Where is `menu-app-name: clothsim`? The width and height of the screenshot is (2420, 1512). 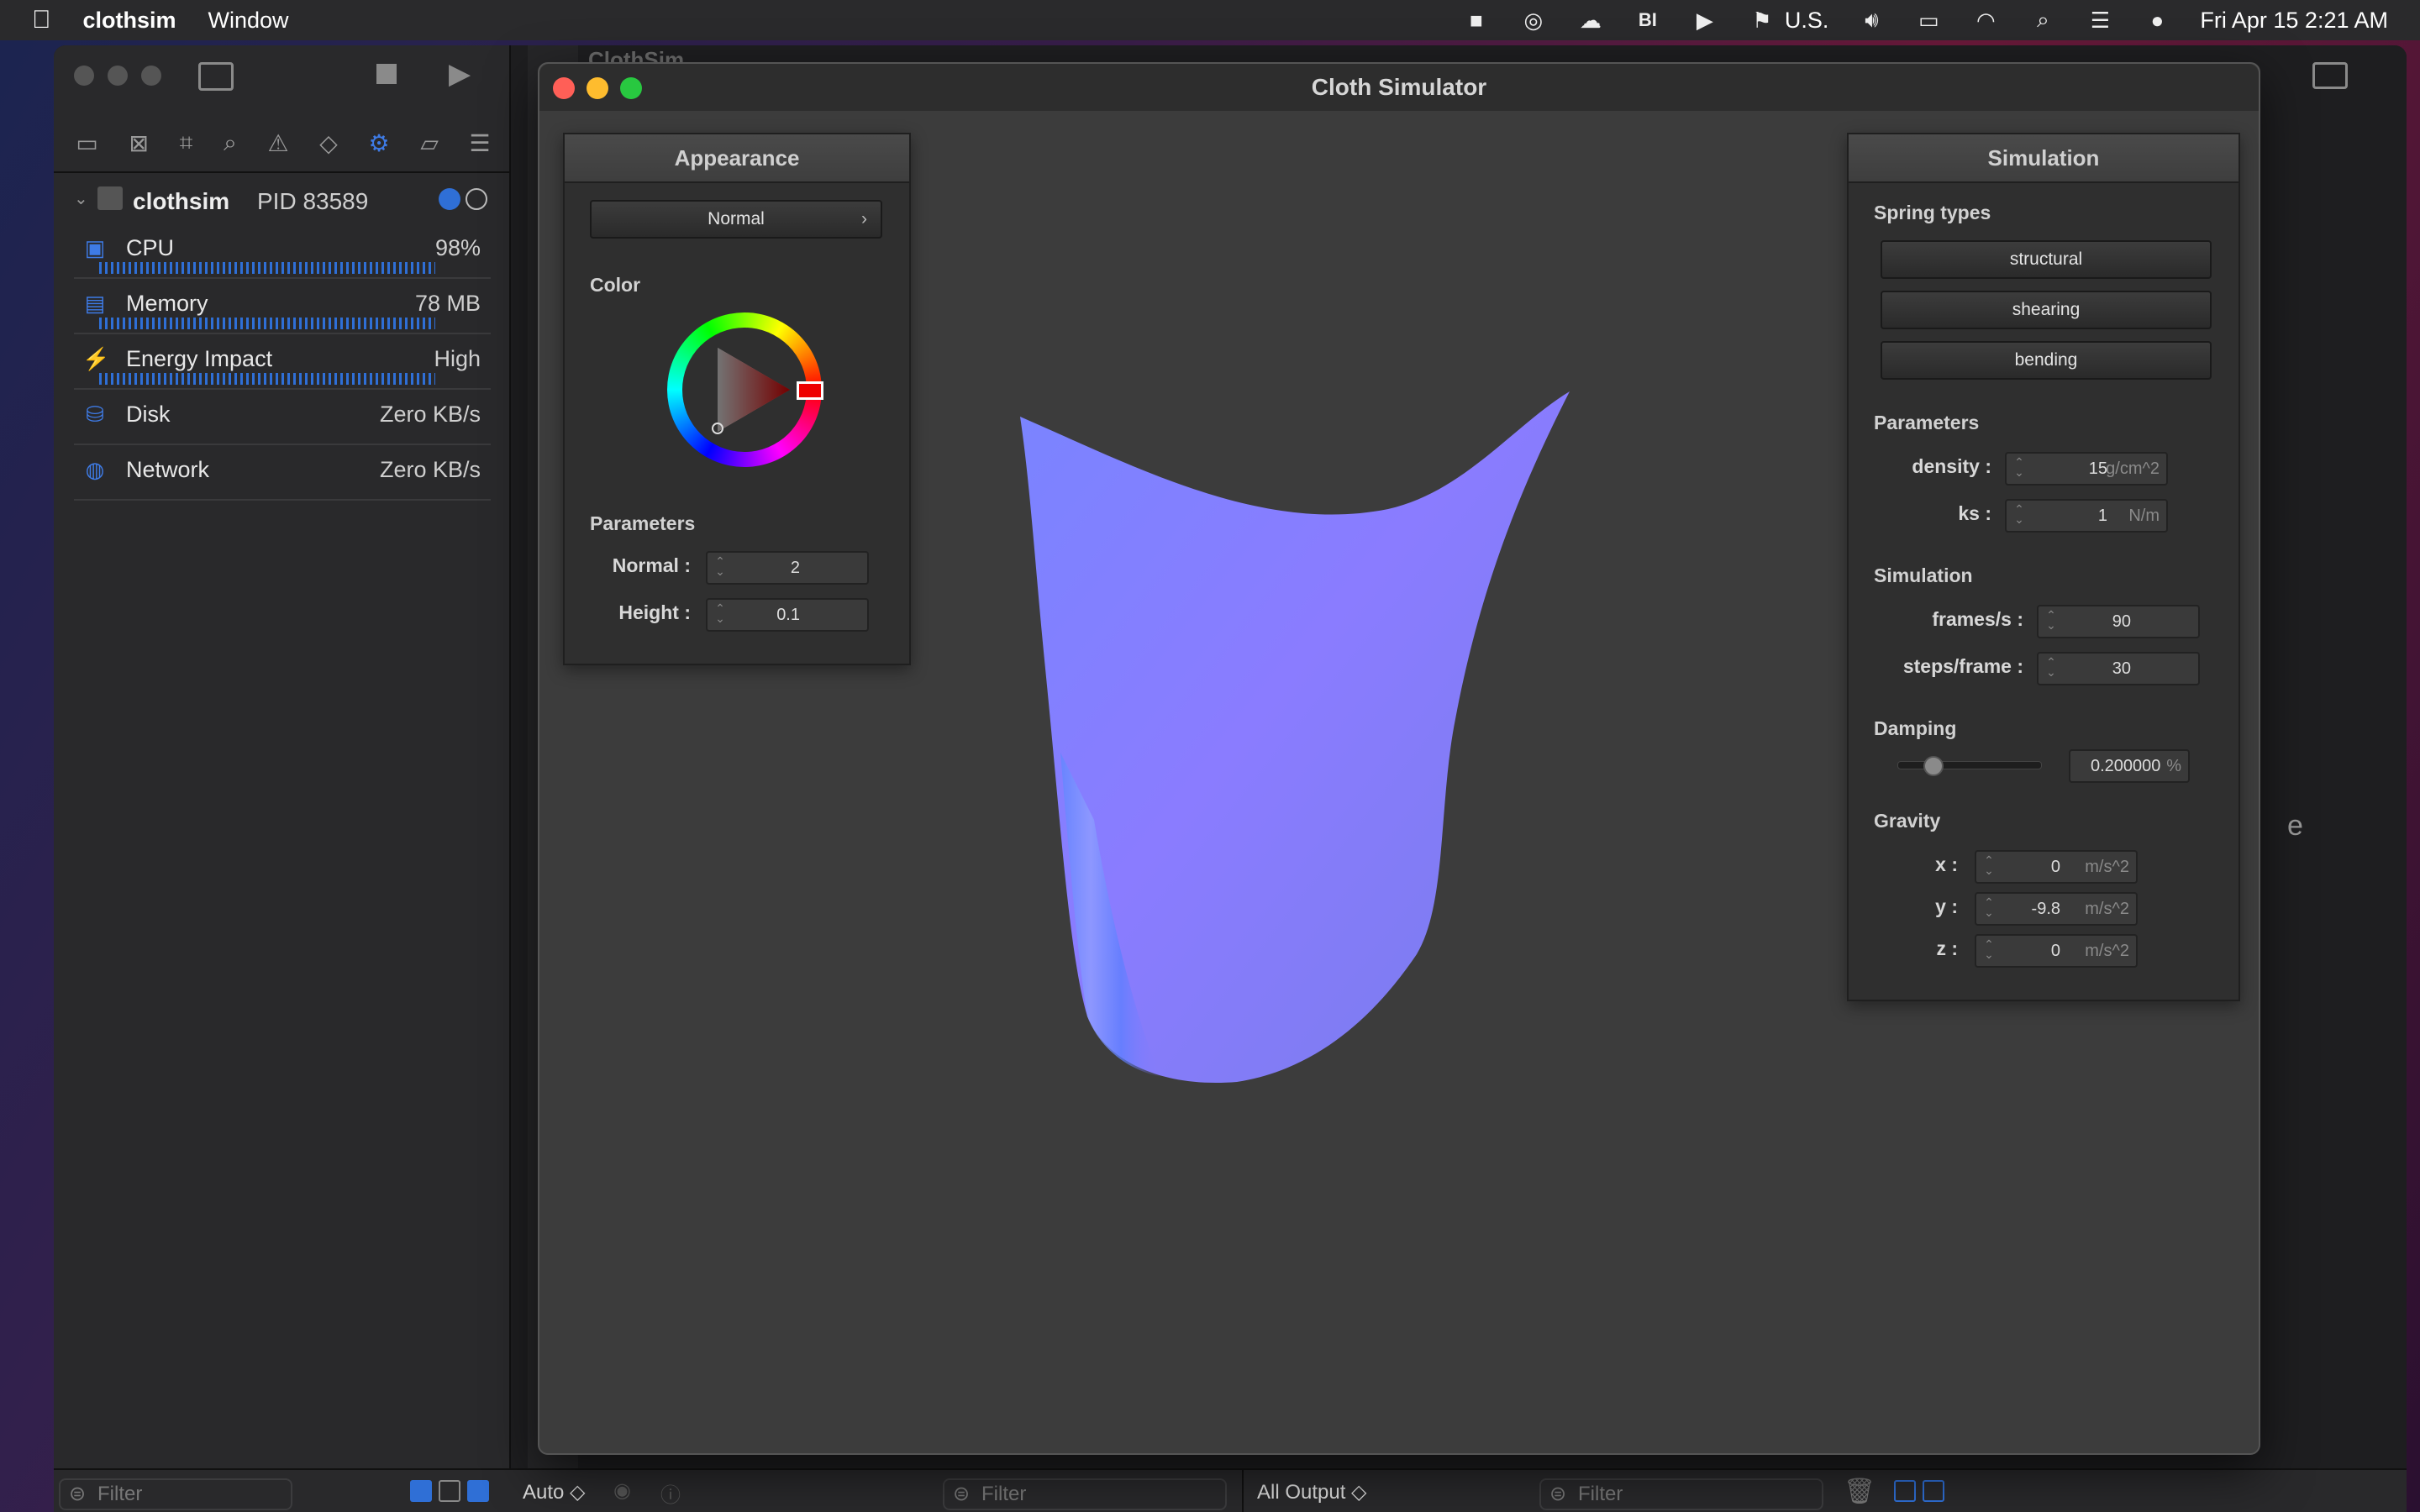
menu-app-name: clothsim is located at coordinates (129, 21).